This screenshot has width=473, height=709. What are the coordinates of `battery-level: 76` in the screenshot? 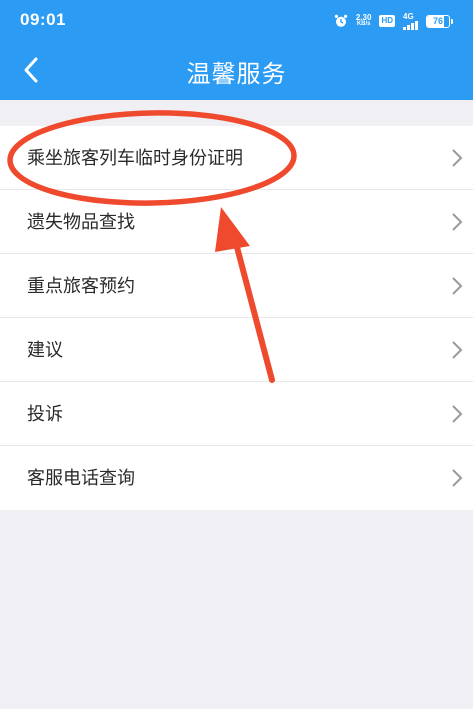 It's located at (437, 21).